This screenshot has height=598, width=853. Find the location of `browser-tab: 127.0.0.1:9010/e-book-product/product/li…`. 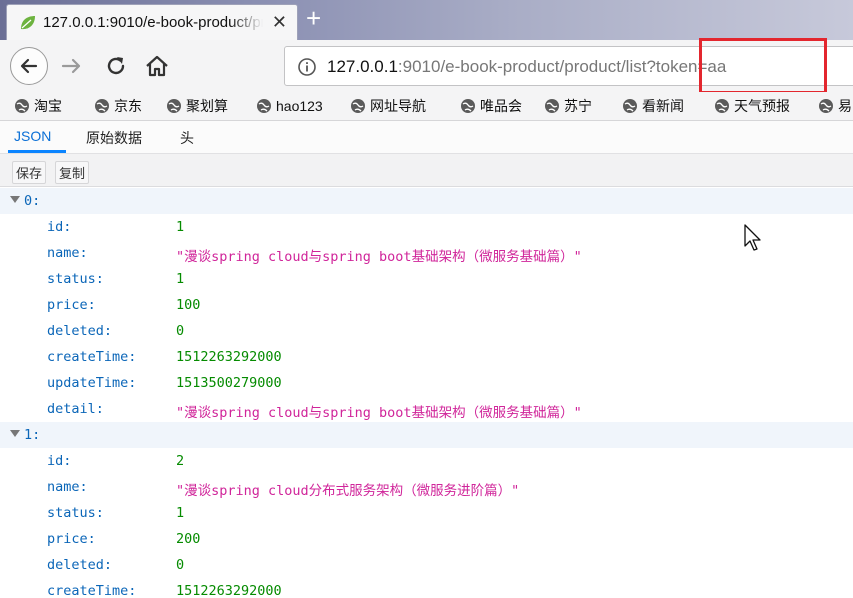

browser-tab: 127.0.0.1:9010/e-book-product/product/li… is located at coordinates (152, 22).